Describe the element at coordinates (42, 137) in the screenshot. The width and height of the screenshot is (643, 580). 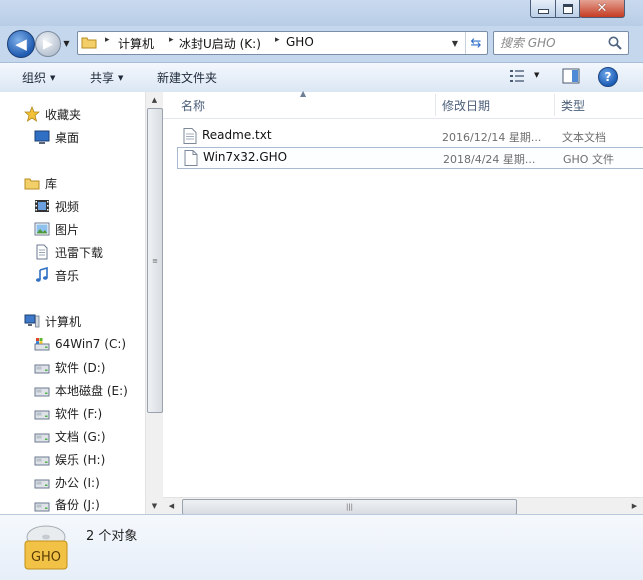
I see `desktop-icon` at that location.